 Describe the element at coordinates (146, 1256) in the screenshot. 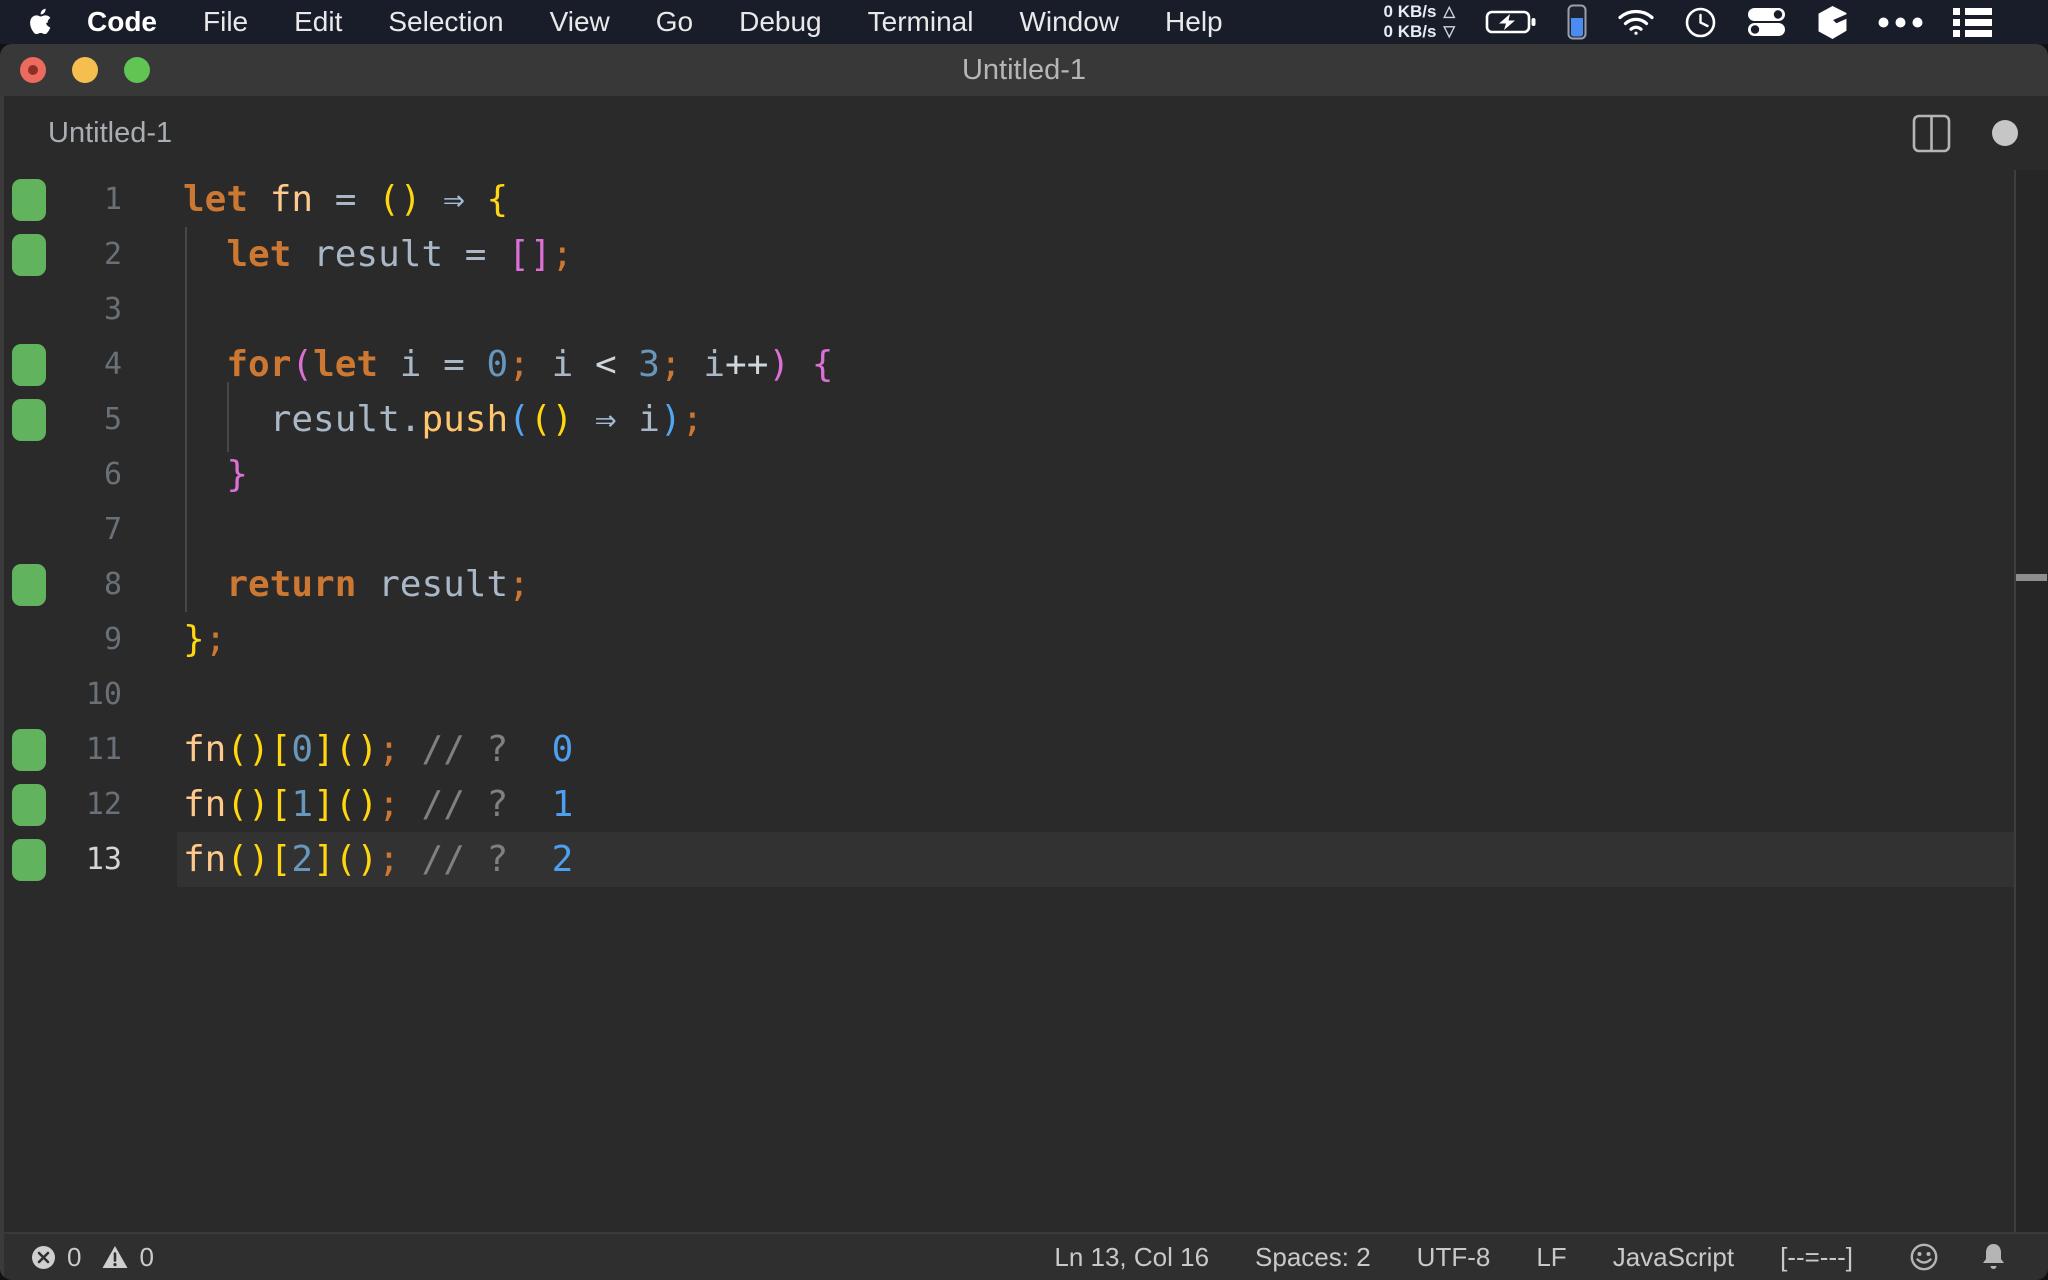

I see `warning-count: 0` at that location.